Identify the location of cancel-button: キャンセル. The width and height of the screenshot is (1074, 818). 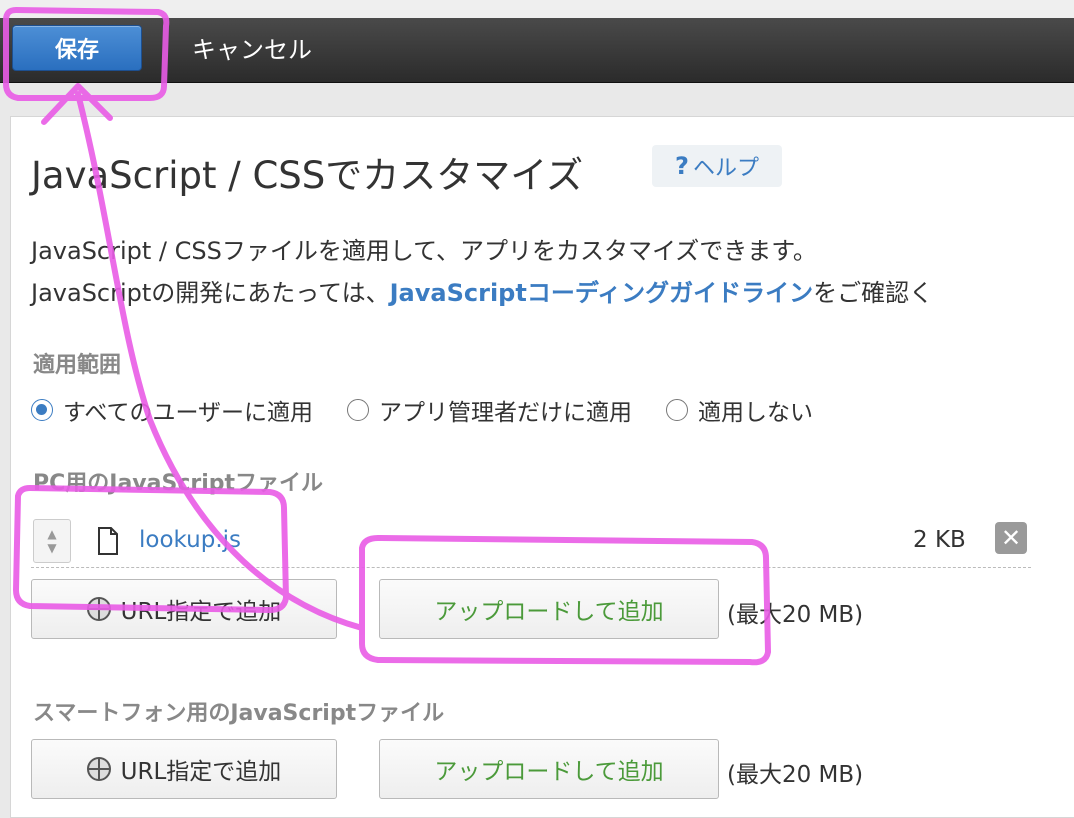
(252, 47).